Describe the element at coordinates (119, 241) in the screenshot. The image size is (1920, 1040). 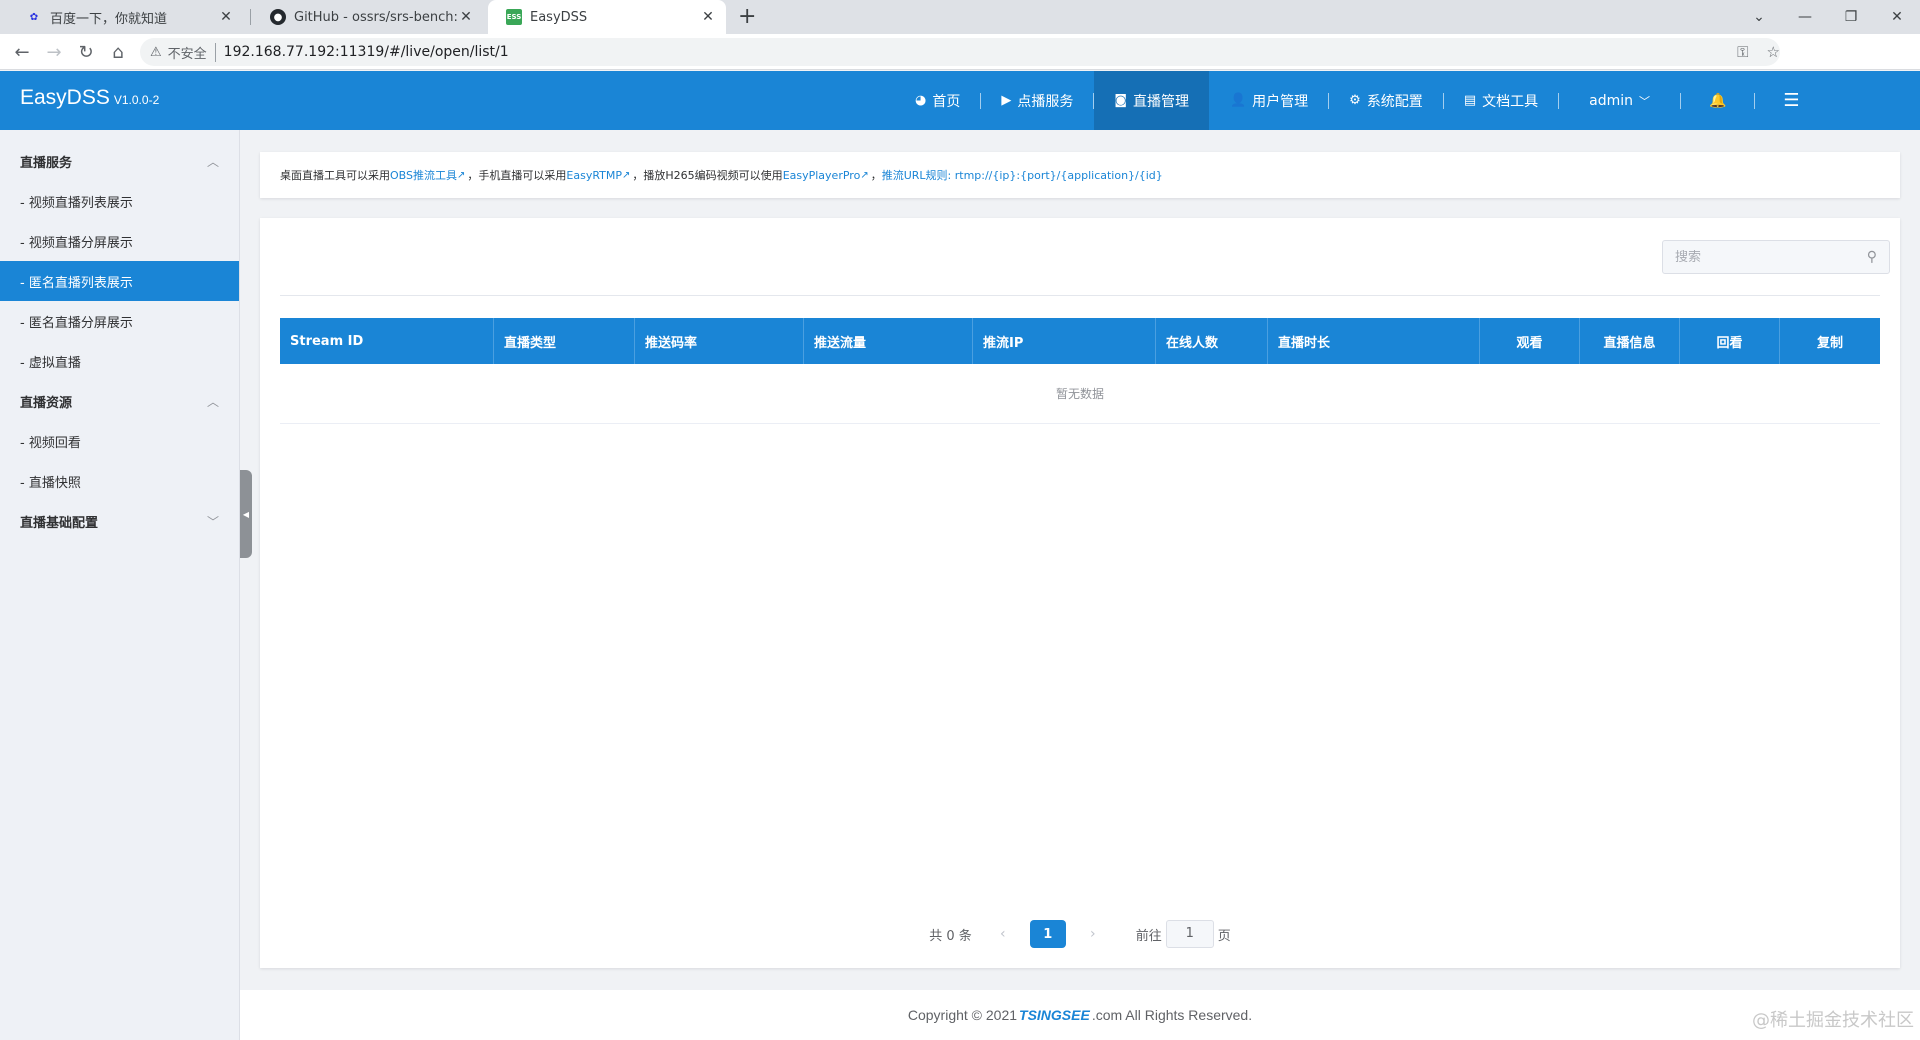
I see `sidebar-item-live-split: - 视频直播分屏展示` at that location.